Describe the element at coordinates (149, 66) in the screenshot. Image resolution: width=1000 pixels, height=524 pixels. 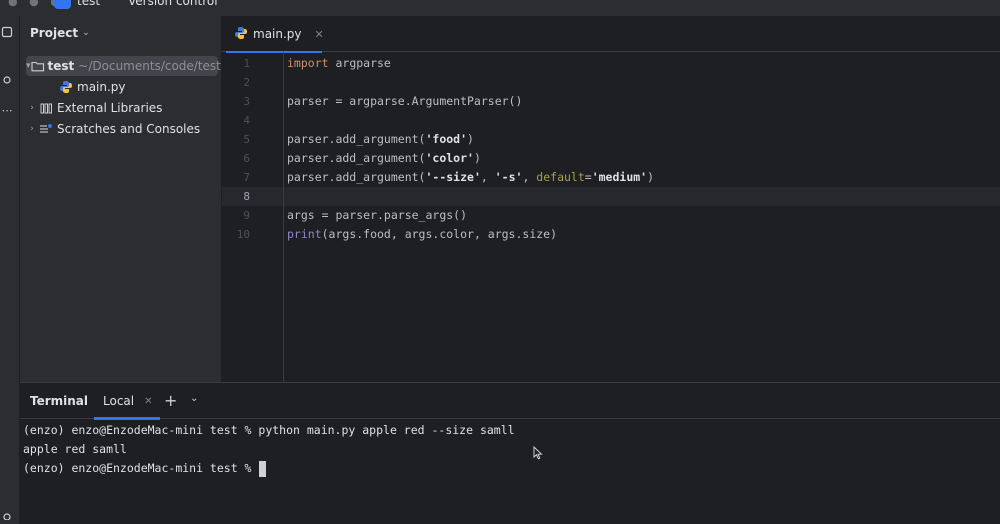
I see `tree-item-path: ~/Documents/code/test` at that location.